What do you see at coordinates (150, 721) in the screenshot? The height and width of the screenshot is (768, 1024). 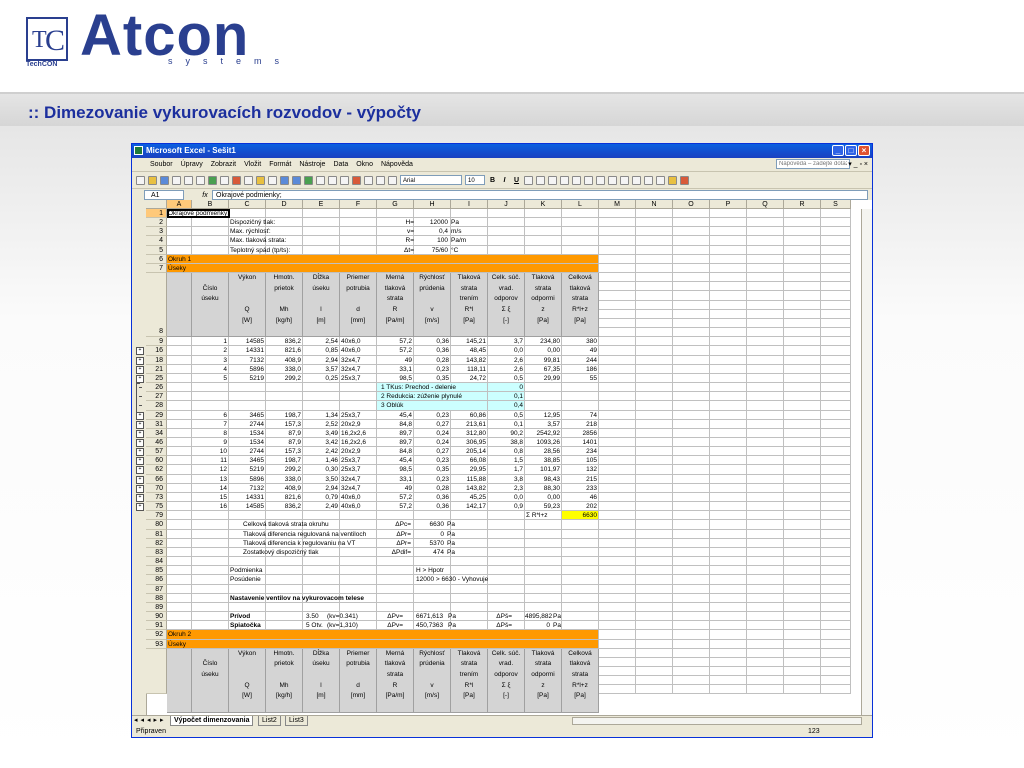 I see `tab-navigation-buttons: ◂◂◂▸▸` at bounding box center [150, 721].